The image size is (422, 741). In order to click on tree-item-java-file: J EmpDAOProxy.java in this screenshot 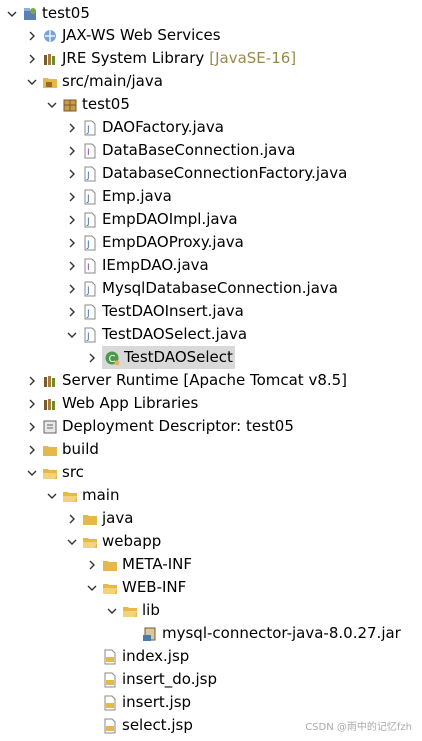, I will do `click(155, 242)`.